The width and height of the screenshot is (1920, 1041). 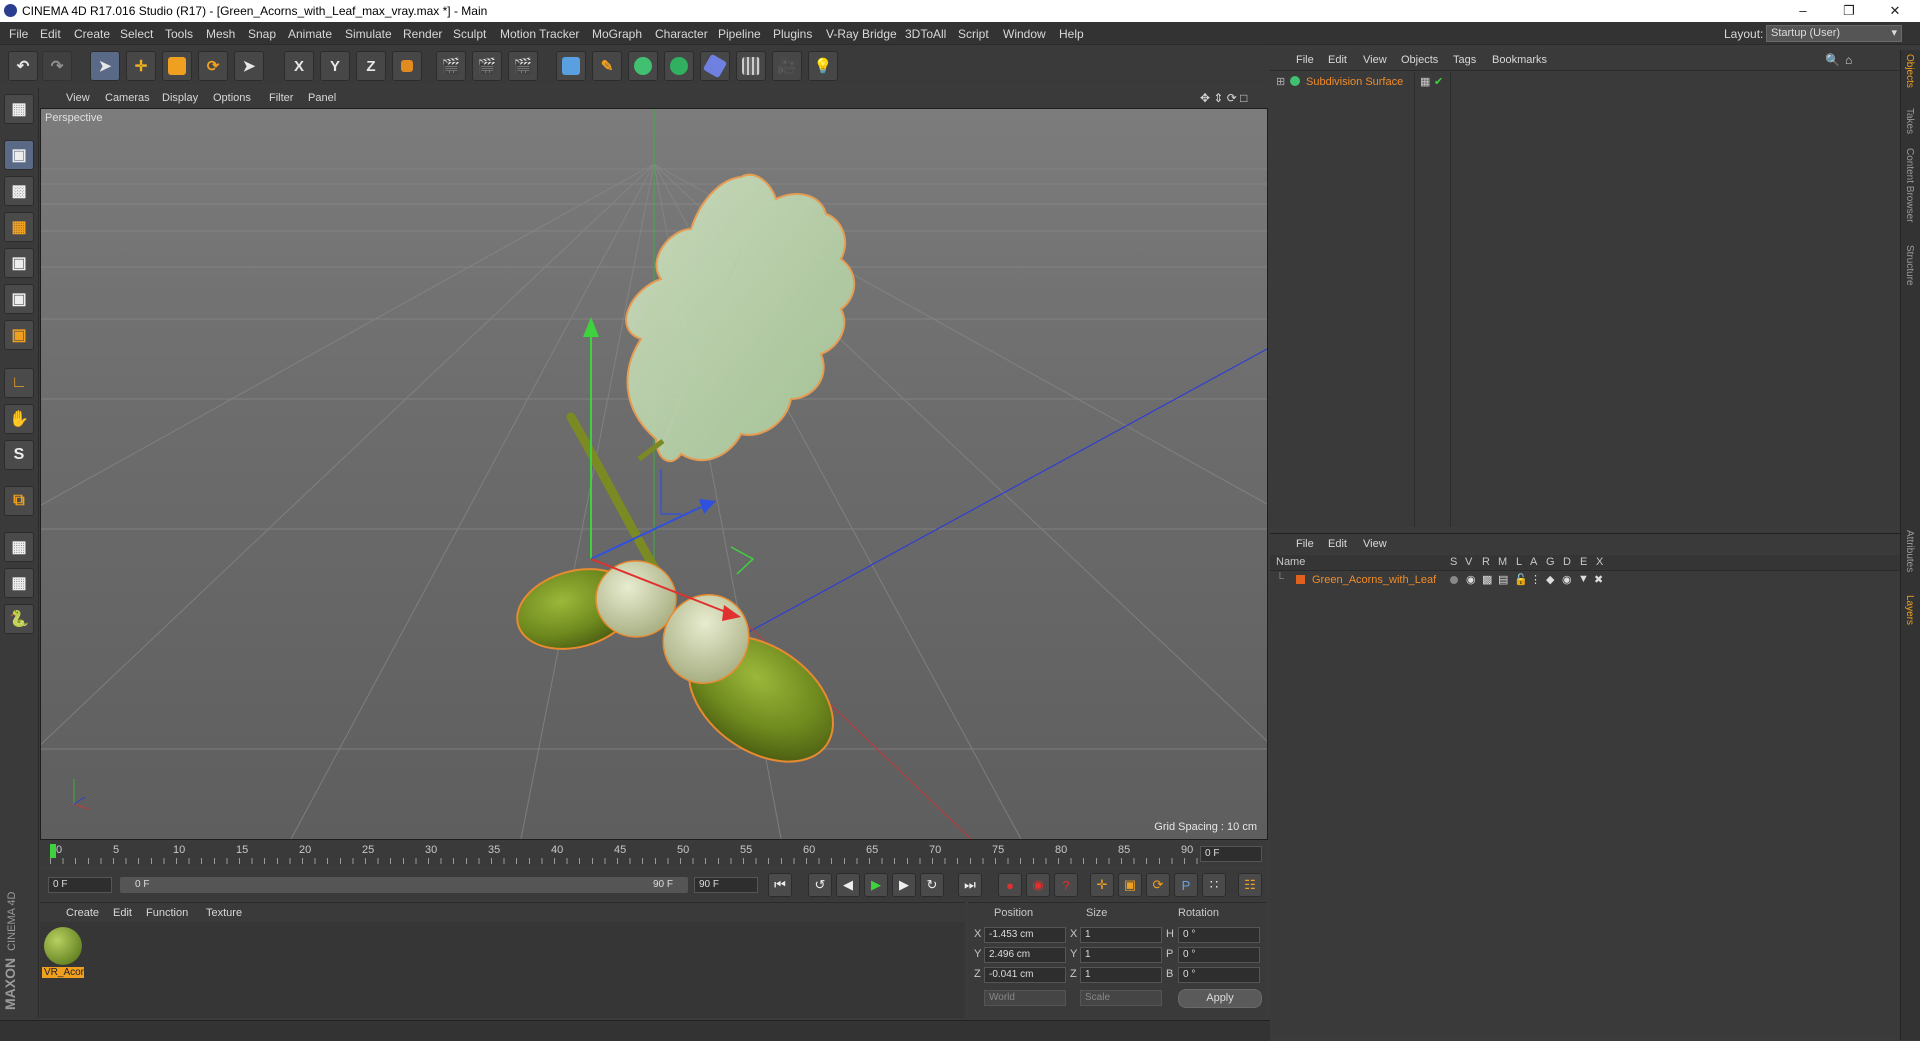 I want to click on viewport-menu-cameras: Cameras, so click(x=127, y=98).